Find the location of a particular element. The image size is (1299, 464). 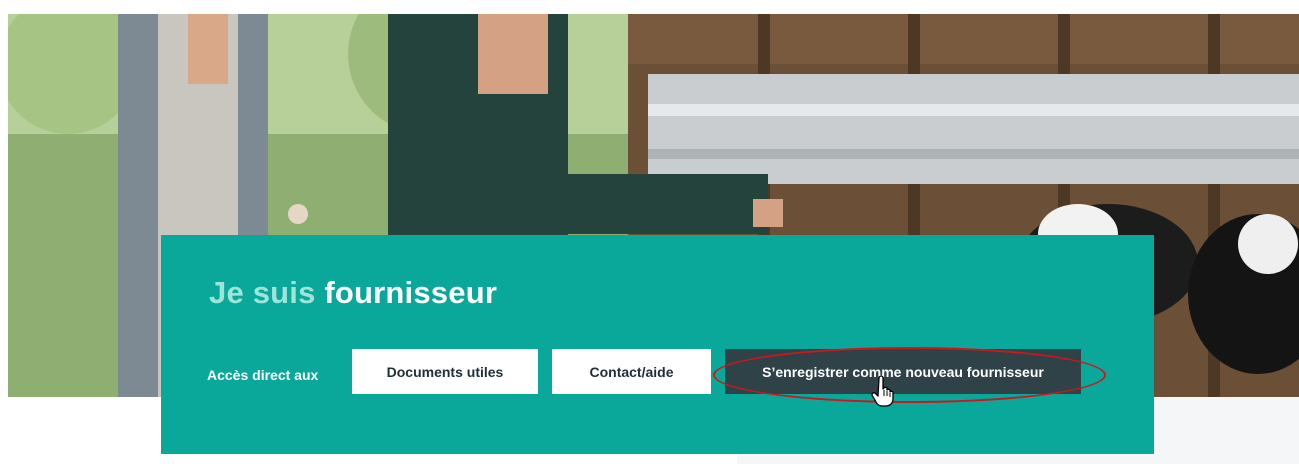

hand-pointer-icon is located at coordinates (882, 391).